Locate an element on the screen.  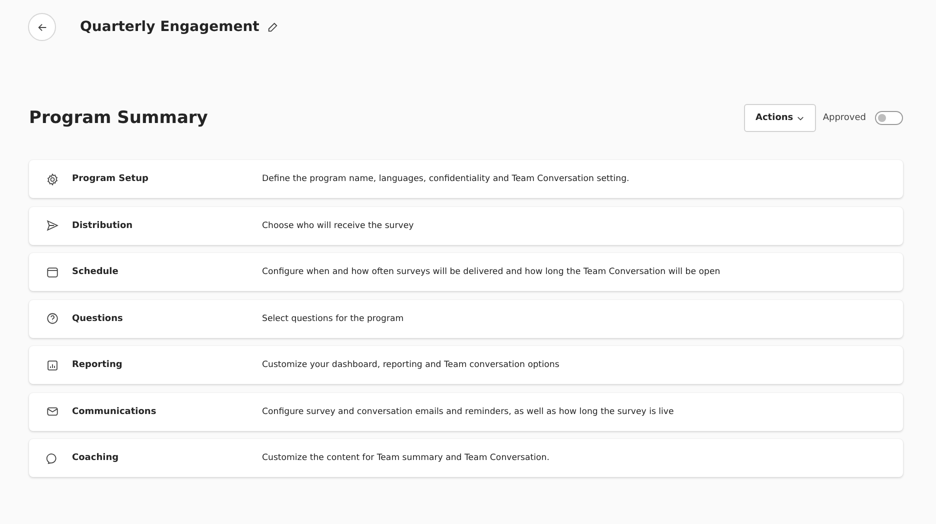
section-description: Customize the content for Team summary and Team Conversation. is located at coordinates (406, 458).